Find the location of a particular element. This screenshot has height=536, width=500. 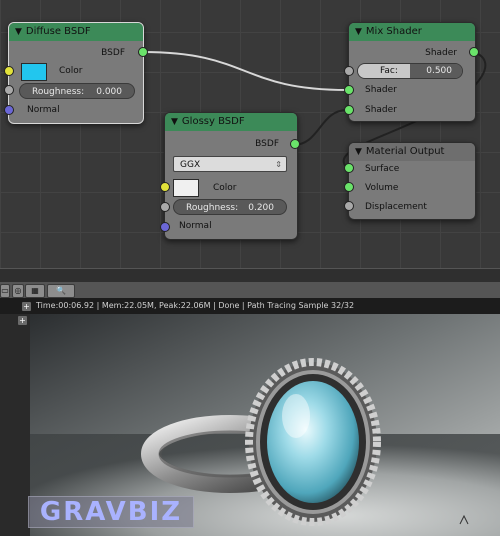

link-diffuse-to-shader1 is located at coordinates (245, 71).